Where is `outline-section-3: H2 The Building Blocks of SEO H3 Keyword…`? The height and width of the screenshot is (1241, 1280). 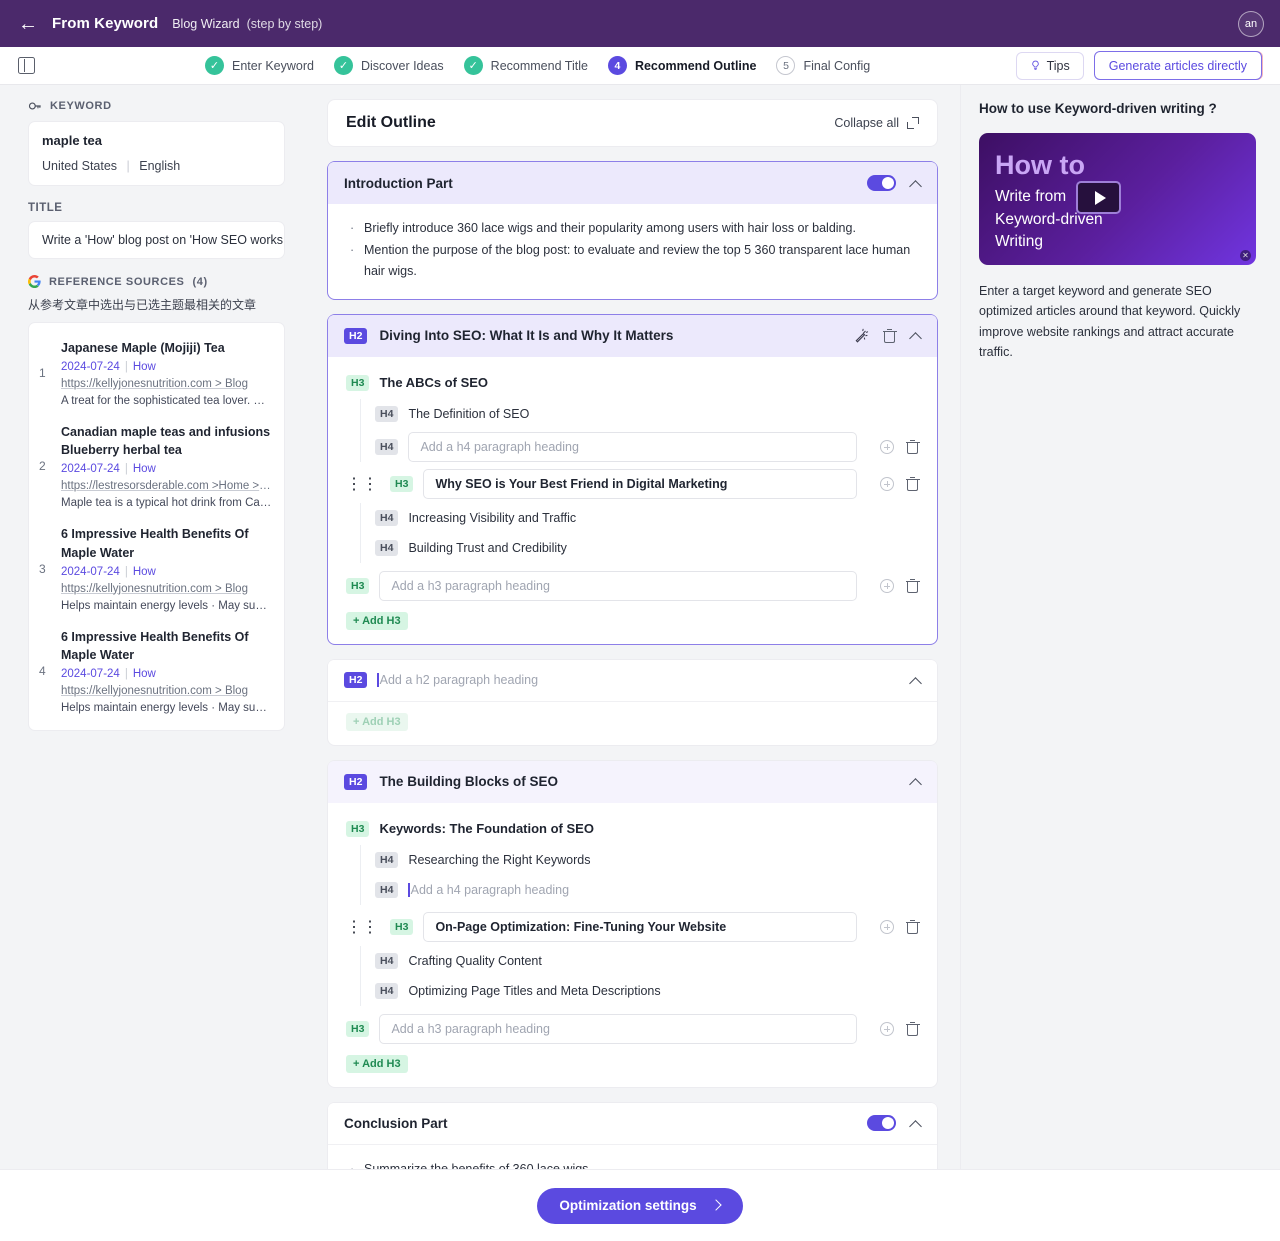 outline-section-3: H2 The Building Blocks of SEO H3 Keyword… is located at coordinates (632, 923).